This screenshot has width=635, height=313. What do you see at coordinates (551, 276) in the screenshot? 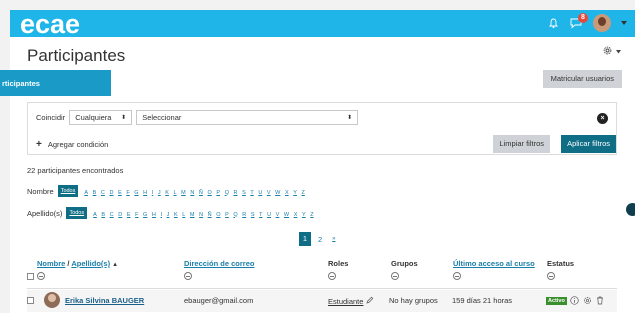
I see `collapse-status-icon` at bounding box center [551, 276].